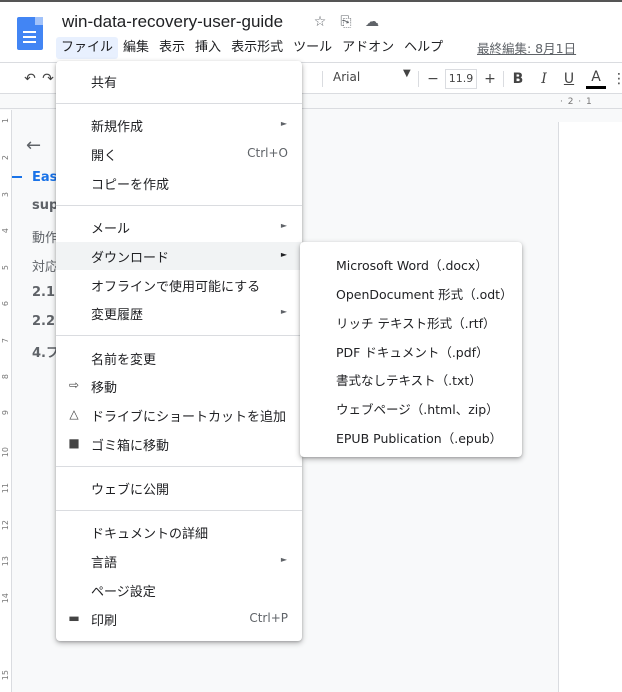 Image resolution: width=622 pixels, height=692 pixels. I want to click on outline-item: sup, so click(45, 205).